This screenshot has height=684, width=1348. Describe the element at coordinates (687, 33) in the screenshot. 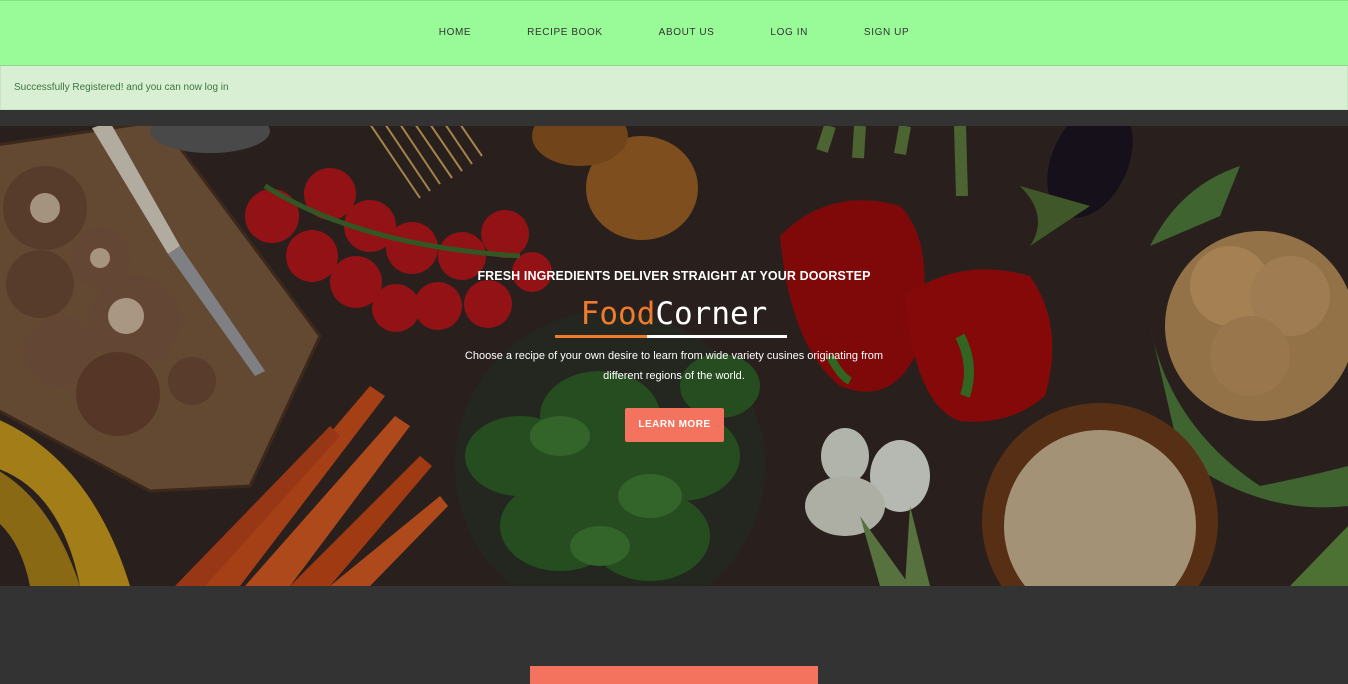

I see `nav-about-us: ABOUT US` at that location.